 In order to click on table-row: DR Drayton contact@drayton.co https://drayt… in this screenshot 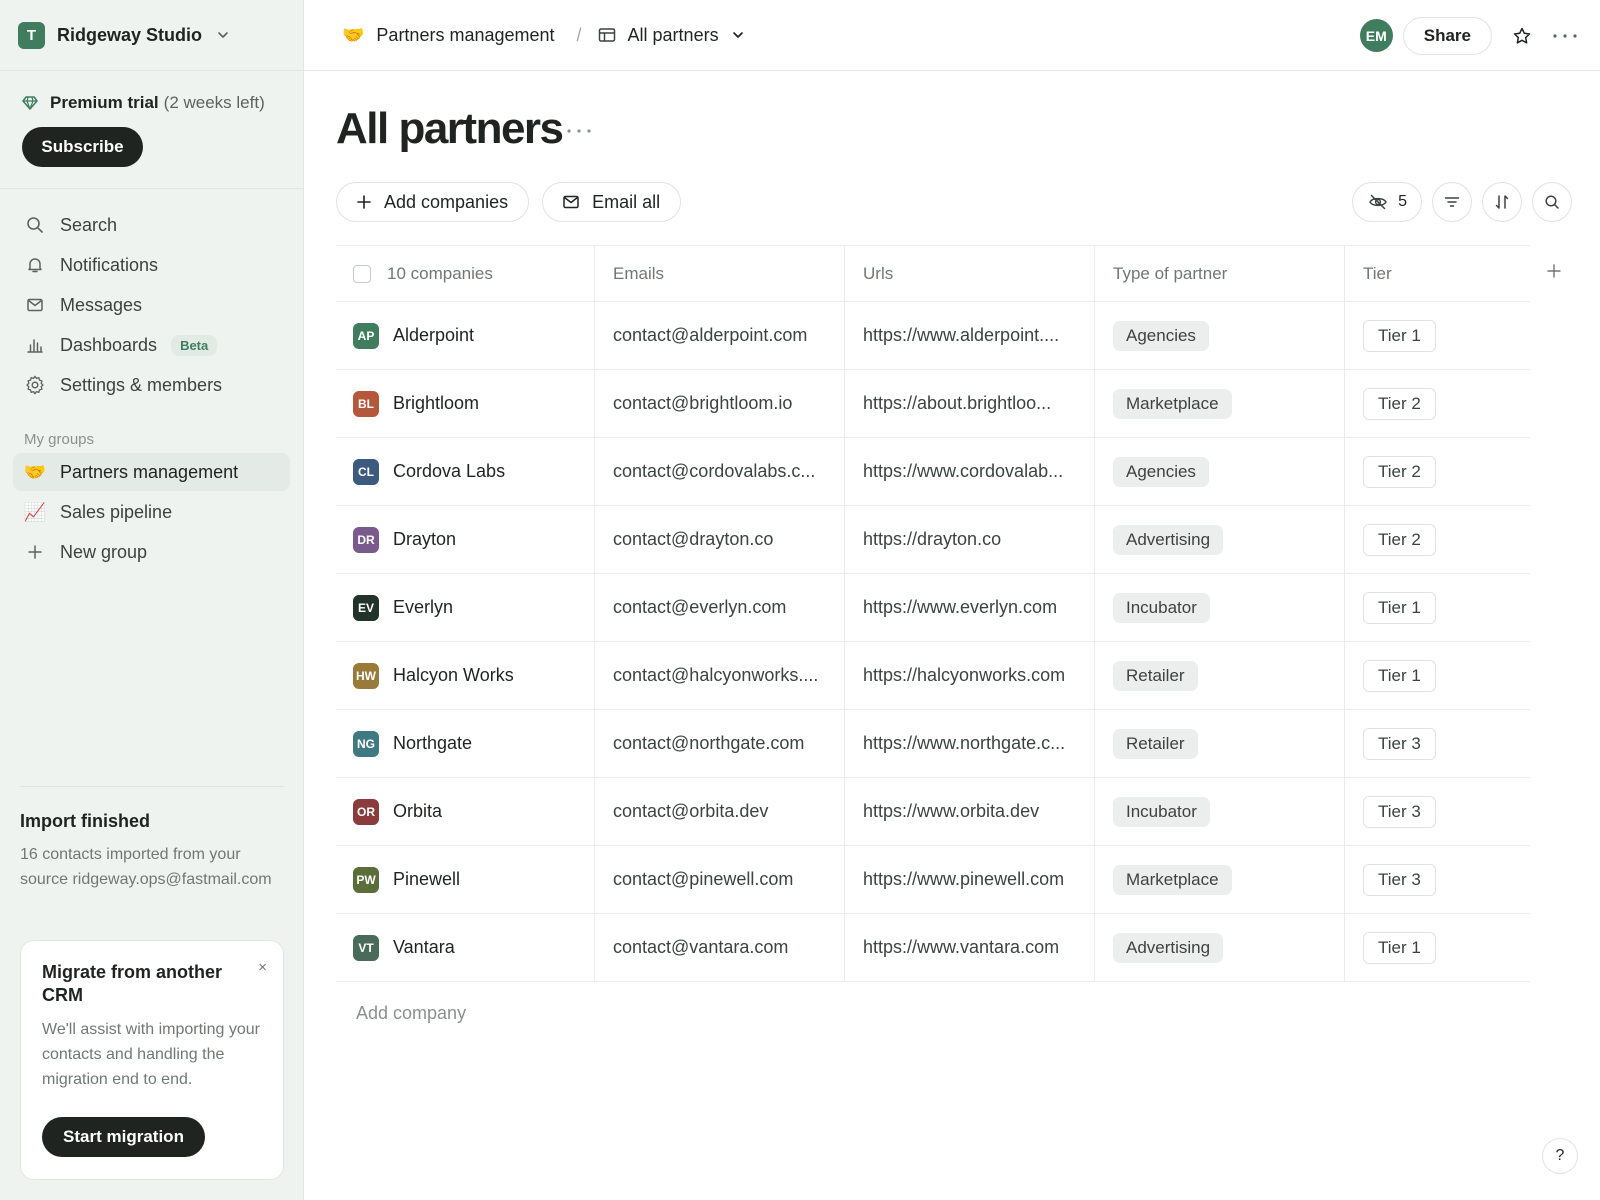, I will do `click(933, 540)`.